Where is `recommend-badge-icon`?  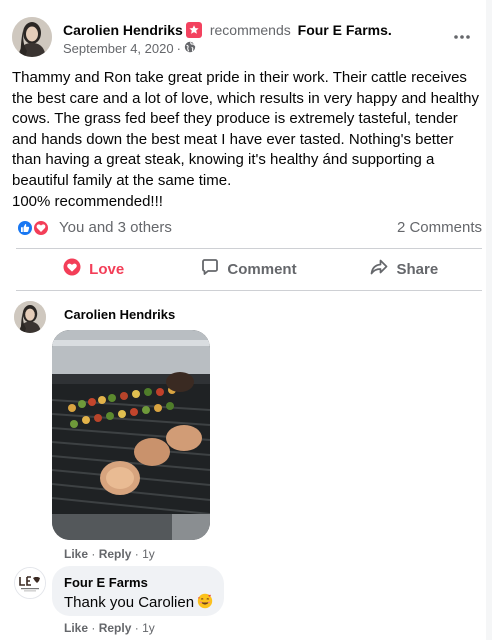
recommend-badge-icon is located at coordinates (193, 30).